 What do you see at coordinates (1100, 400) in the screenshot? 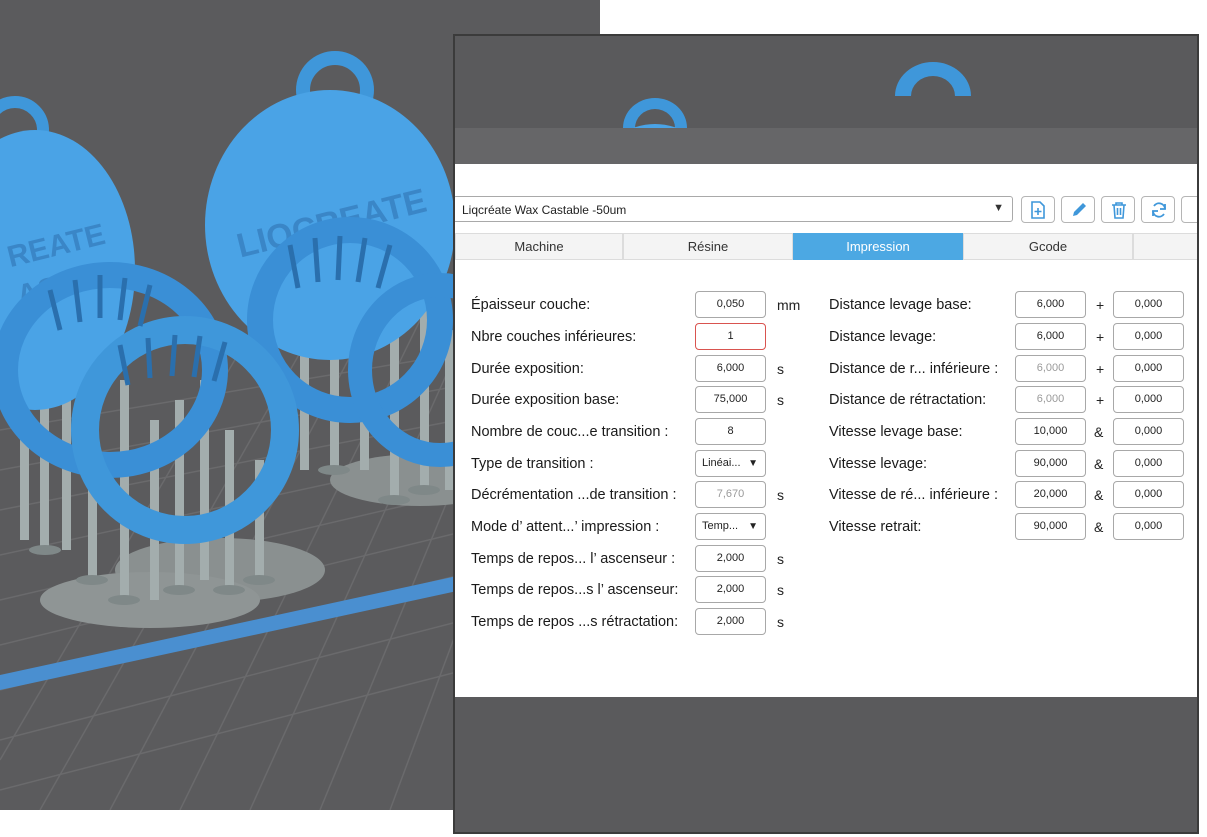
I see `retract-distance-op: +` at bounding box center [1100, 400].